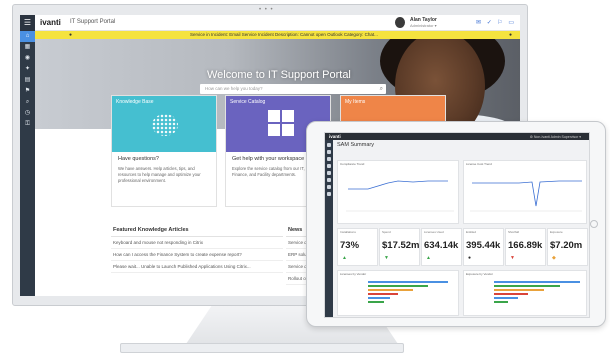 This screenshot has width=610, height=355. What do you see at coordinates (457, 136) in the screenshot?
I see `tablet-topbar: ivanti ⚙ Non-Ivanti Admin Supervisor ▾` at bounding box center [457, 136].